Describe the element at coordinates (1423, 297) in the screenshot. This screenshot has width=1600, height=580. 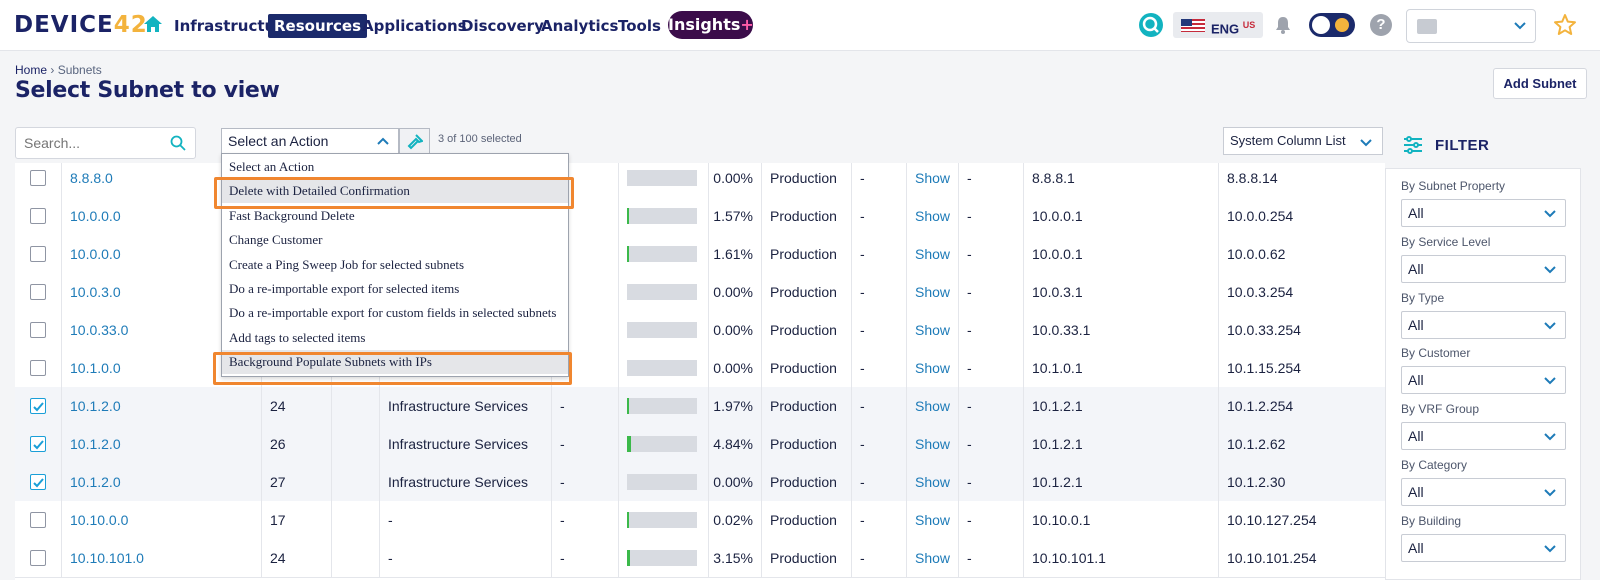
I see `filter-label: By Type` at that location.